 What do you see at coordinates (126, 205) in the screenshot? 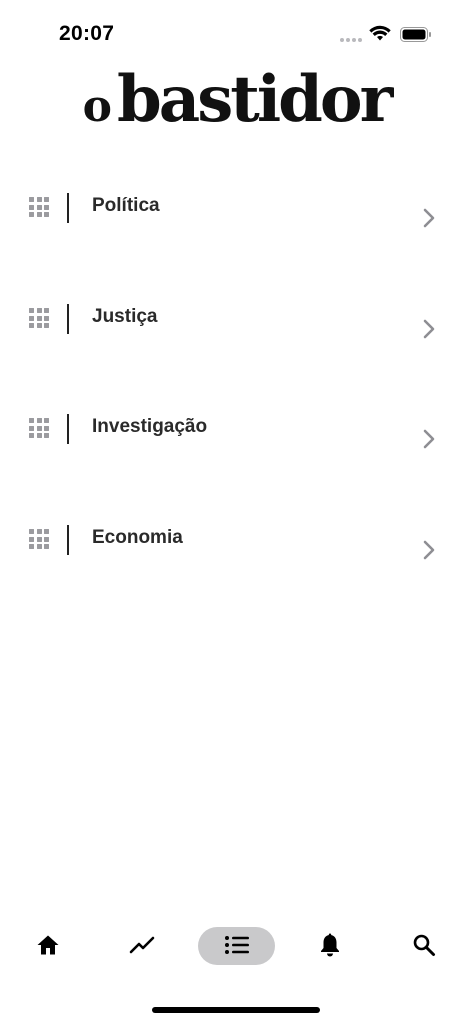
I see `category-label: Política` at bounding box center [126, 205].